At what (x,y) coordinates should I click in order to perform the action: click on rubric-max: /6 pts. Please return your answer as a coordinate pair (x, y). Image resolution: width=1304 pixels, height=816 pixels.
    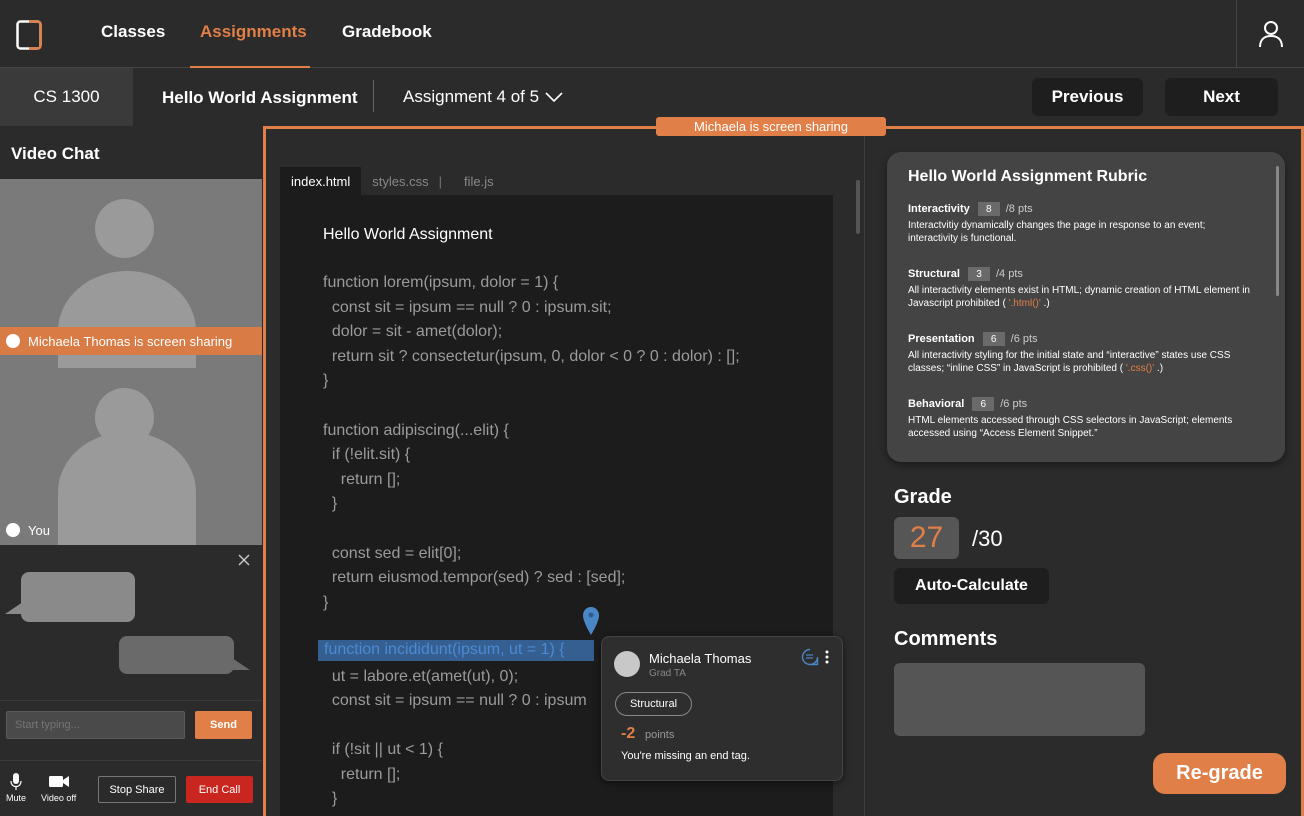
    Looking at the image, I should click on (1024, 339).